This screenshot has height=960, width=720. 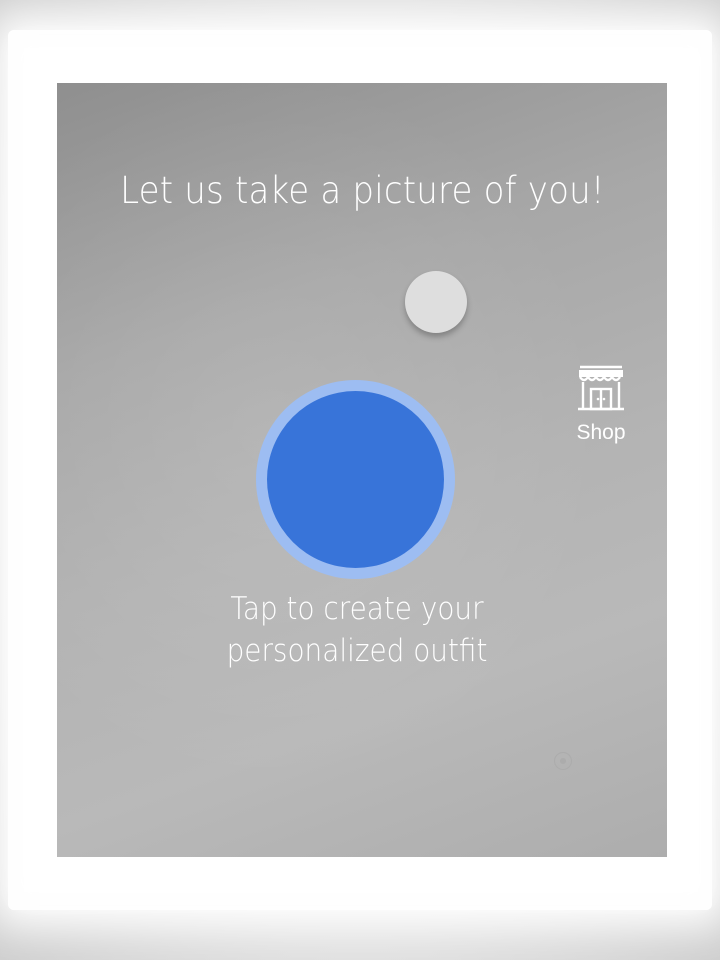 What do you see at coordinates (563, 761) in the screenshot?
I see `sensor-dot-icon` at bounding box center [563, 761].